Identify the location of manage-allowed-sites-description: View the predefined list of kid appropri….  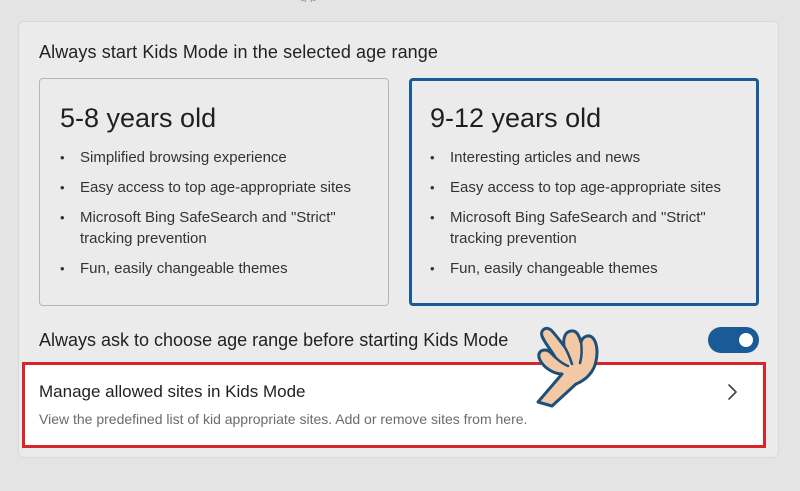
(283, 419).